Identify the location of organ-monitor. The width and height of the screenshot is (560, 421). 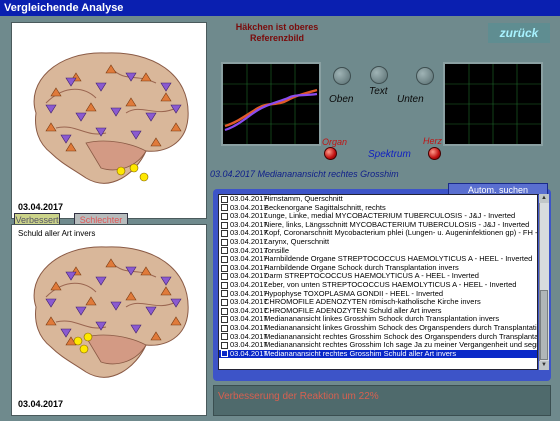
(271, 104).